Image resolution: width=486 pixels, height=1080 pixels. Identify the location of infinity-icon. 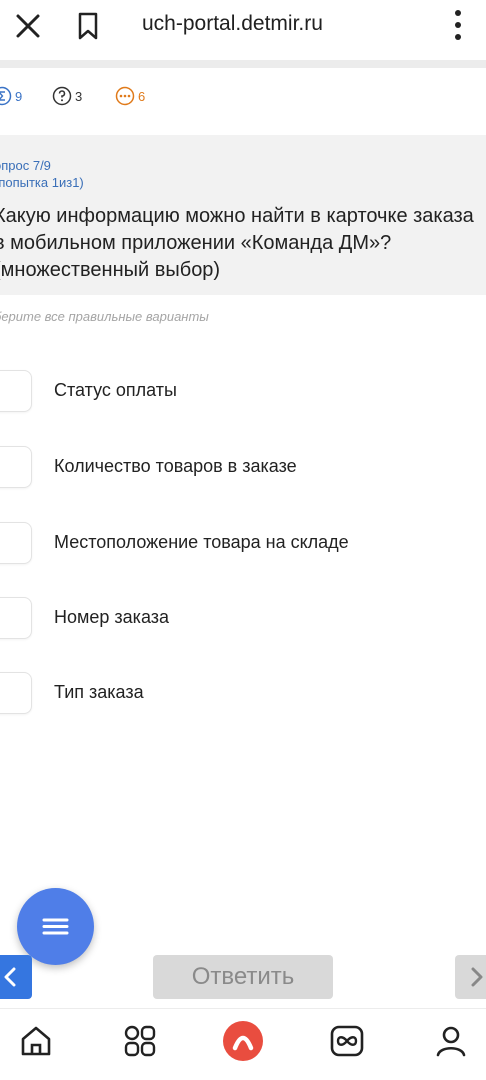
(347, 1041).